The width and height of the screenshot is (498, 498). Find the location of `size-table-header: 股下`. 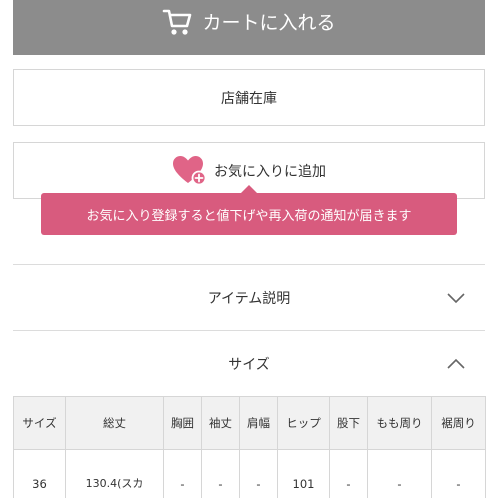

size-table-header: 股下 is located at coordinates (348, 423).